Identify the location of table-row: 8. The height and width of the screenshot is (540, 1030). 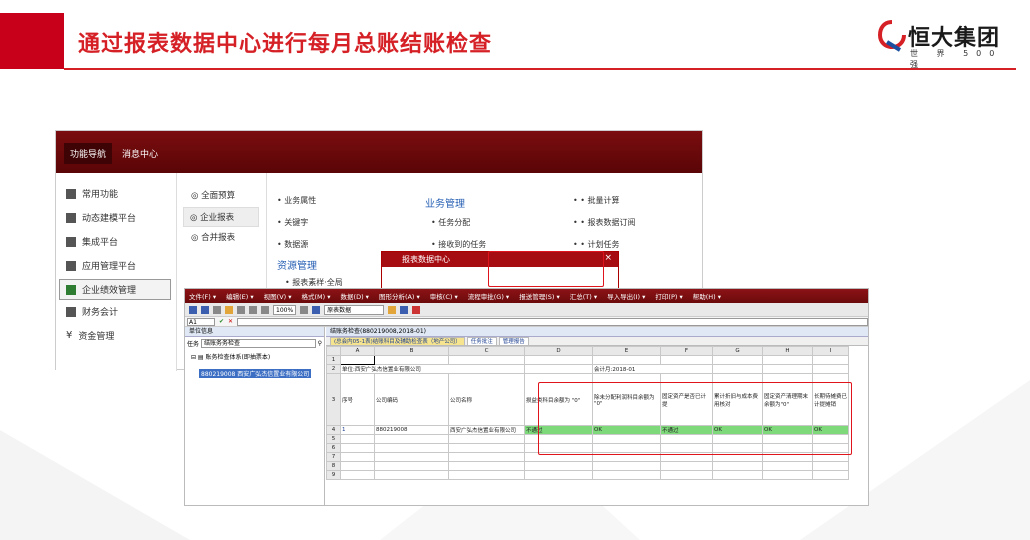
(587, 466).